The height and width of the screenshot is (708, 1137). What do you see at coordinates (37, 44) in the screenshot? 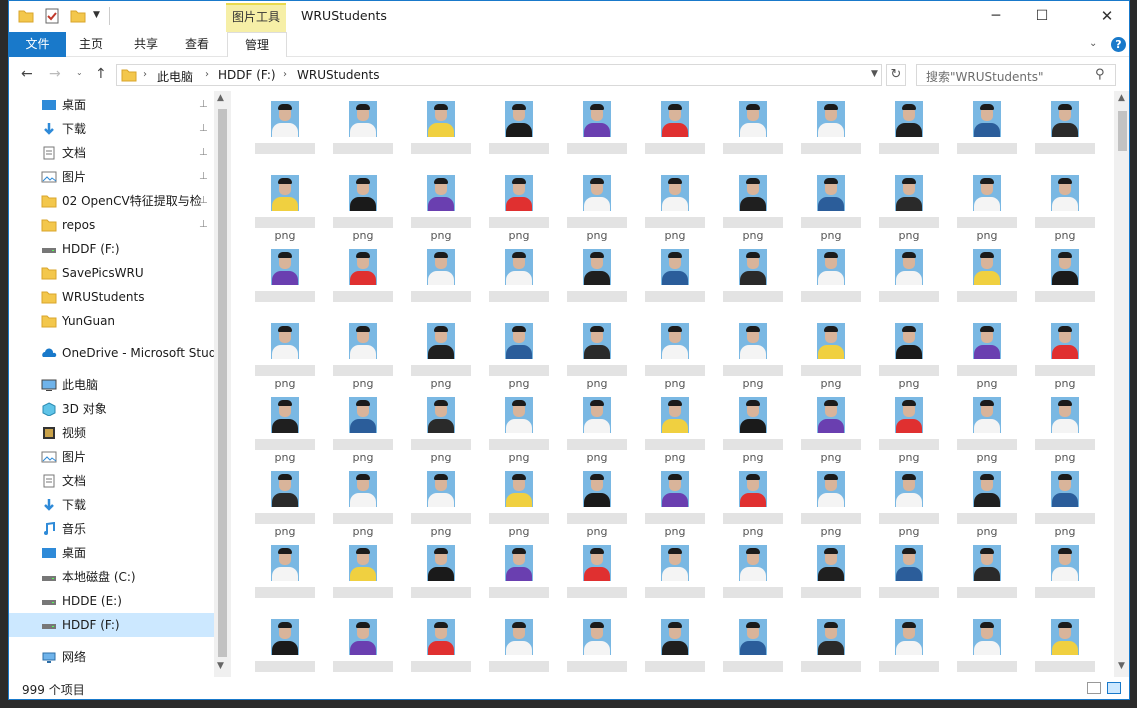
I see `tab-file: 文件` at bounding box center [37, 44].